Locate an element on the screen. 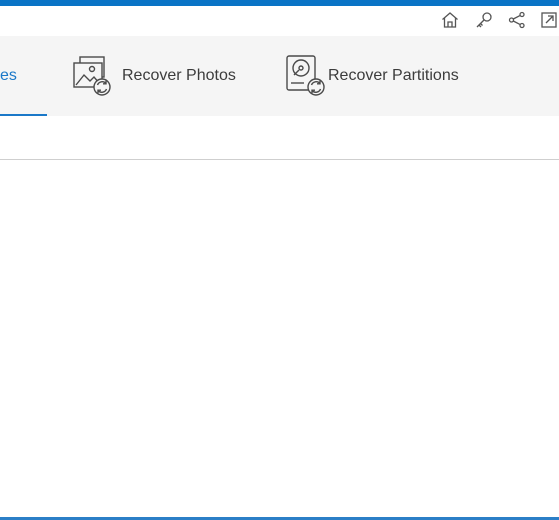 This screenshot has width=559, height=520. tab-label: Recover Partitions is located at coordinates (393, 75).